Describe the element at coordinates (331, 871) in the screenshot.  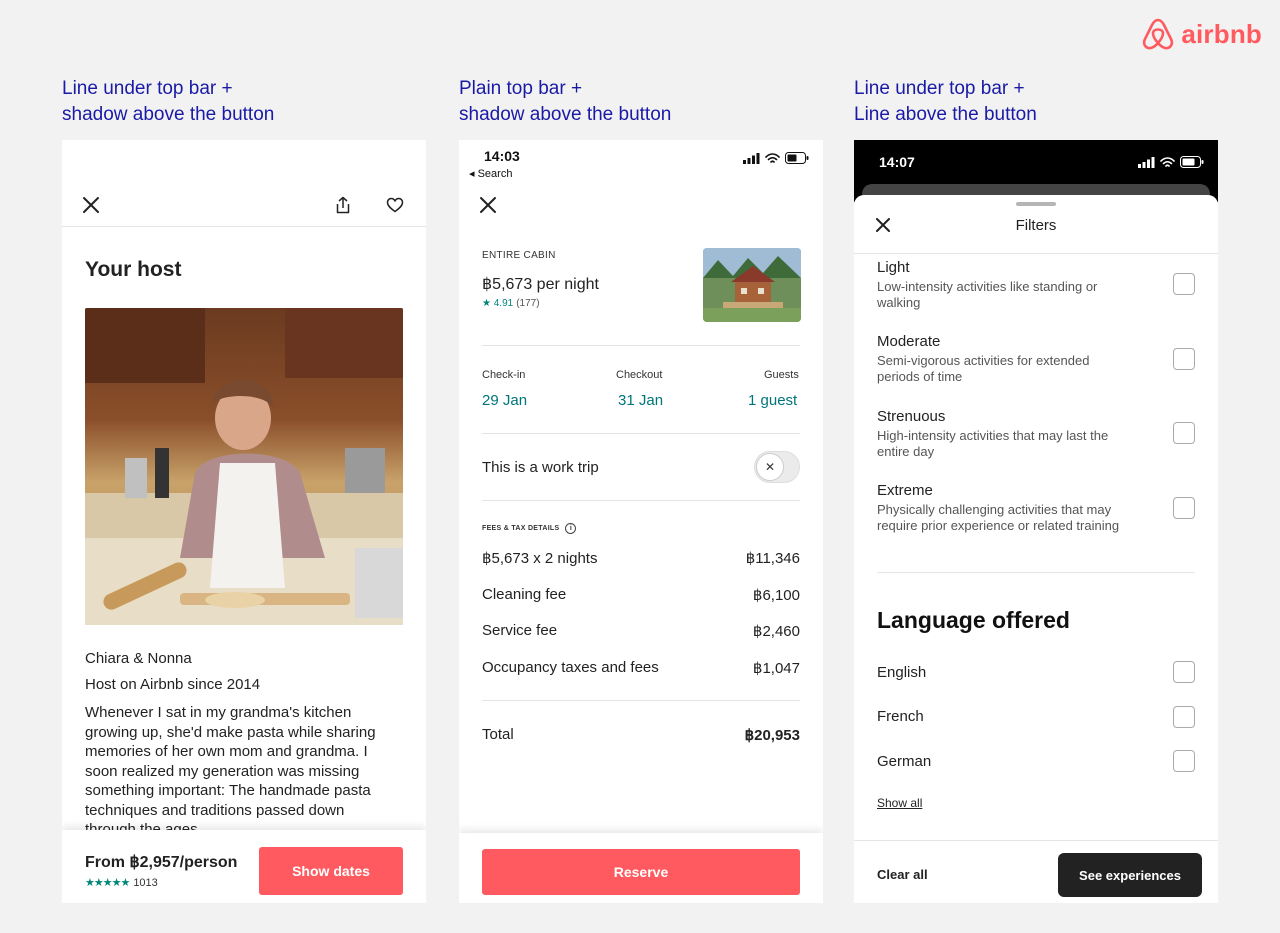
I see `show-dates-button: Show dates` at that location.